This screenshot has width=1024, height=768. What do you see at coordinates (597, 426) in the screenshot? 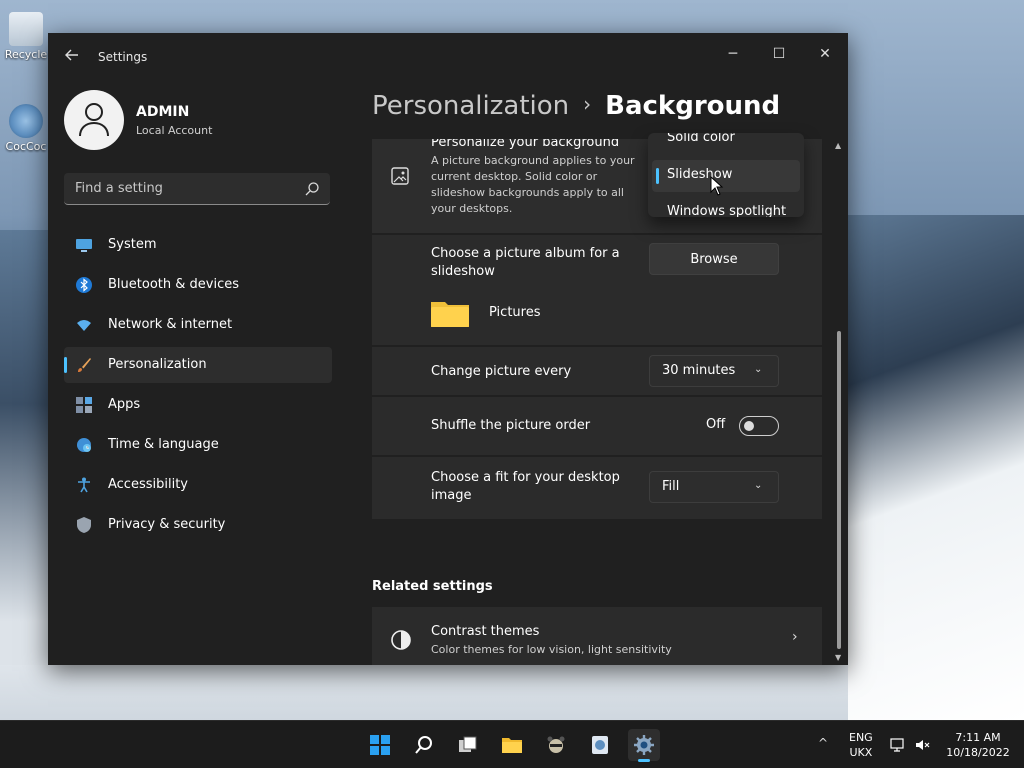
I see `shuffle-row: Shuffle the picture order Off` at bounding box center [597, 426].